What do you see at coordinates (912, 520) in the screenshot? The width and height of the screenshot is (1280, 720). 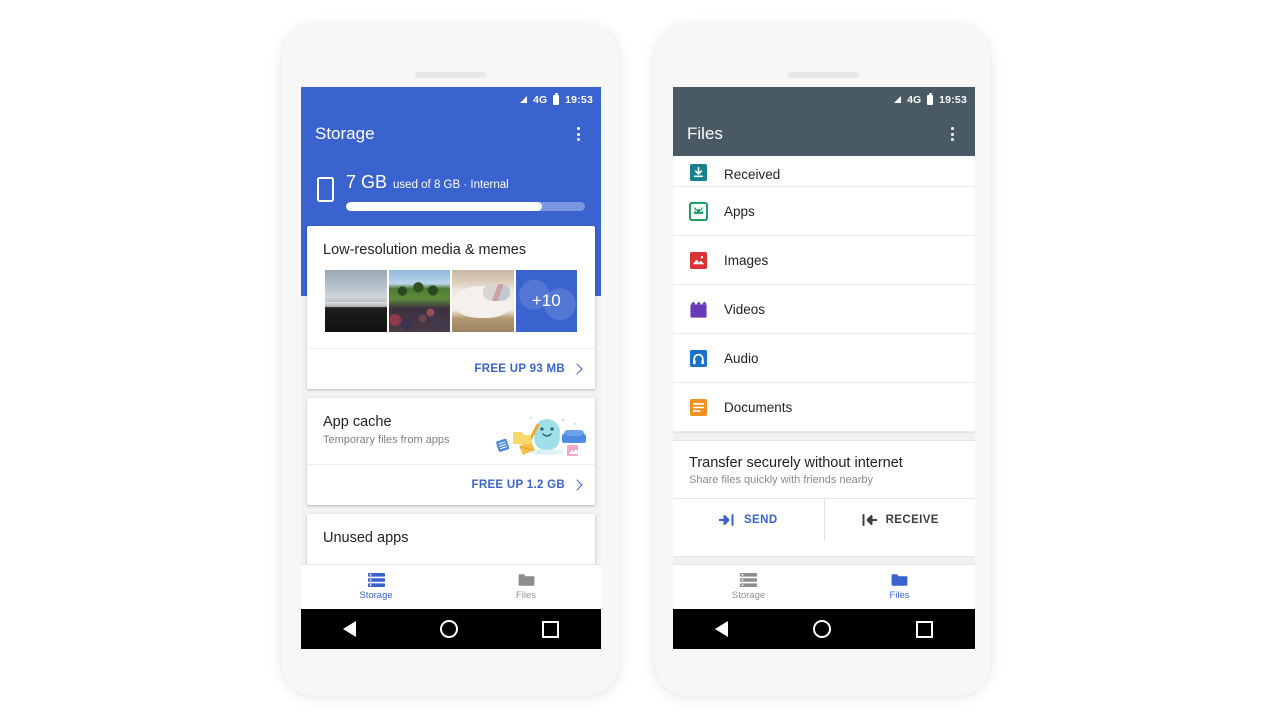 I see `receive-label: RECEIVE` at bounding box center [912, 520].